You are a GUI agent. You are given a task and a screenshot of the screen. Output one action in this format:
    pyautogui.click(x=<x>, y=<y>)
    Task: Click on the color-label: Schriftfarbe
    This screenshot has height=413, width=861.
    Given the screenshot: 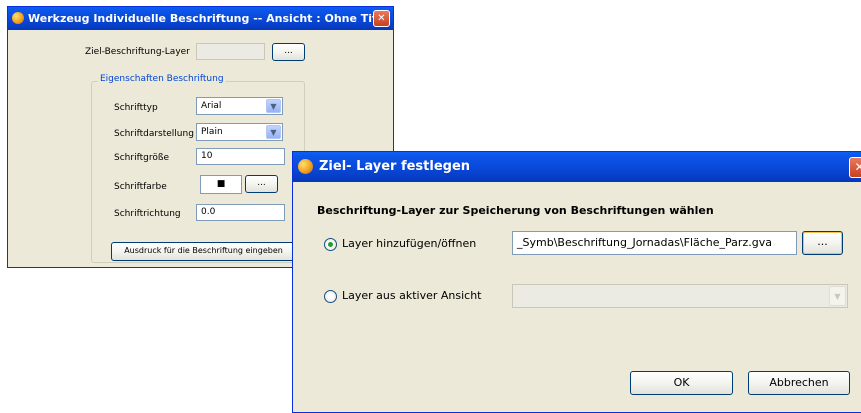 What is the action you would take?
    pyautogui.click(x=140, y=187)
    